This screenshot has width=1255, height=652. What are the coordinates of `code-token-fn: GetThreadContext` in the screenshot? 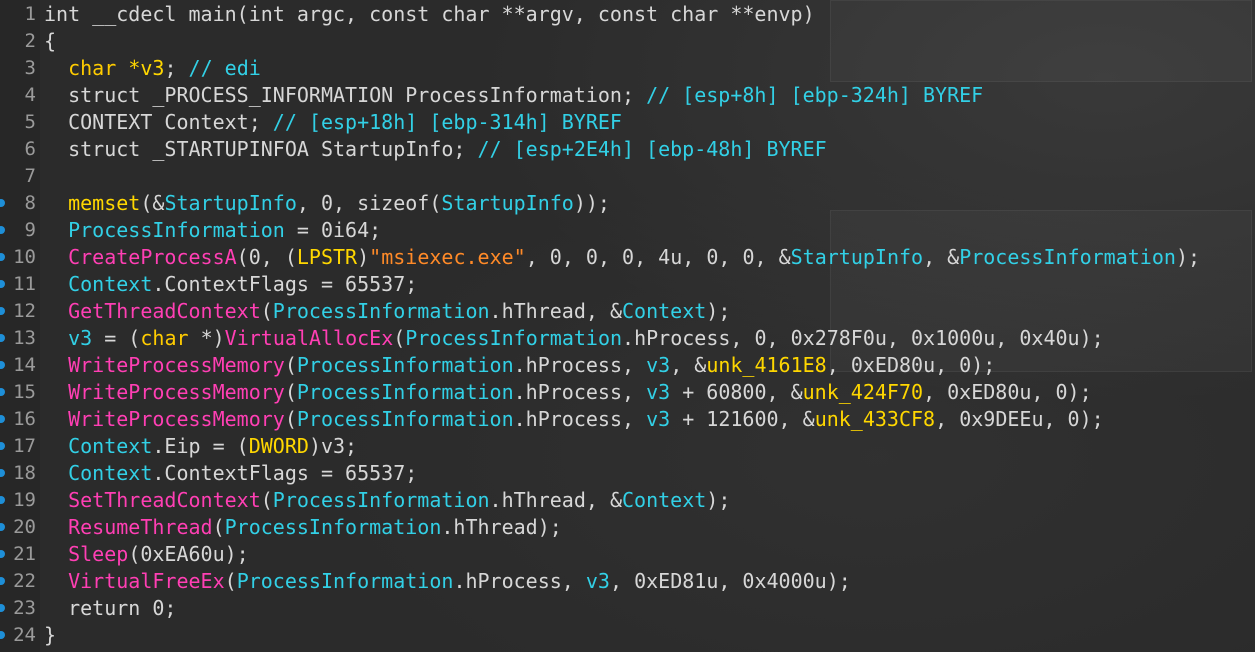 It's located at (164, 311).